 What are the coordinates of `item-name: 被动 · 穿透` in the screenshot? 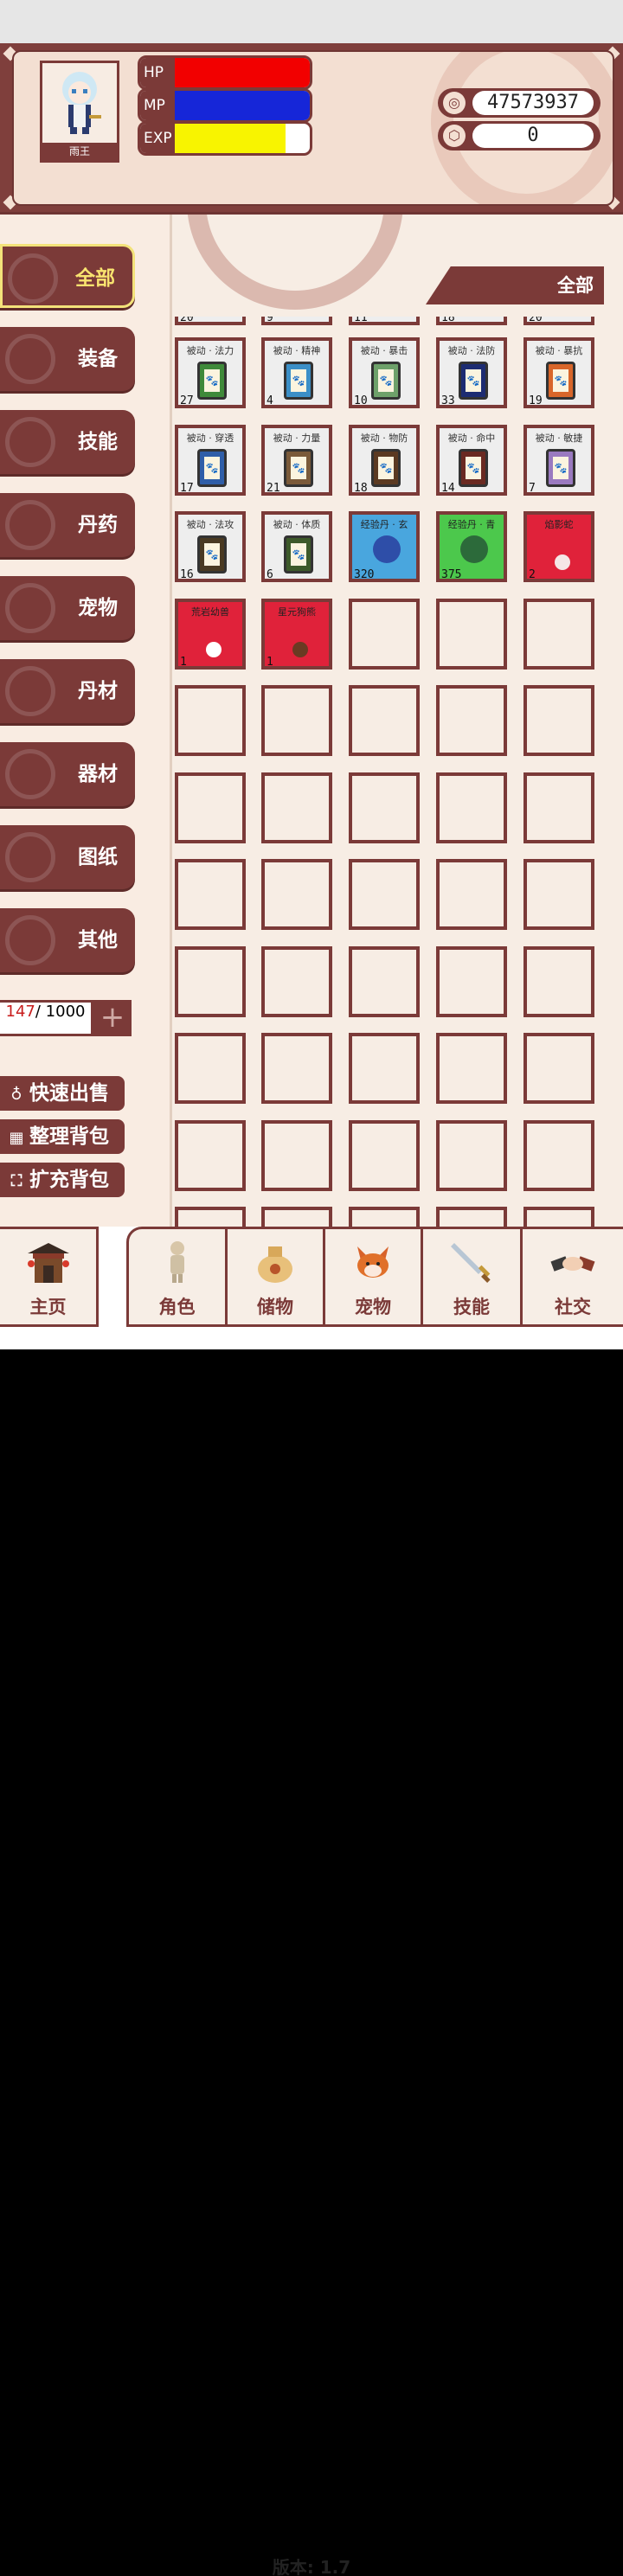 It's located at (210, 438).